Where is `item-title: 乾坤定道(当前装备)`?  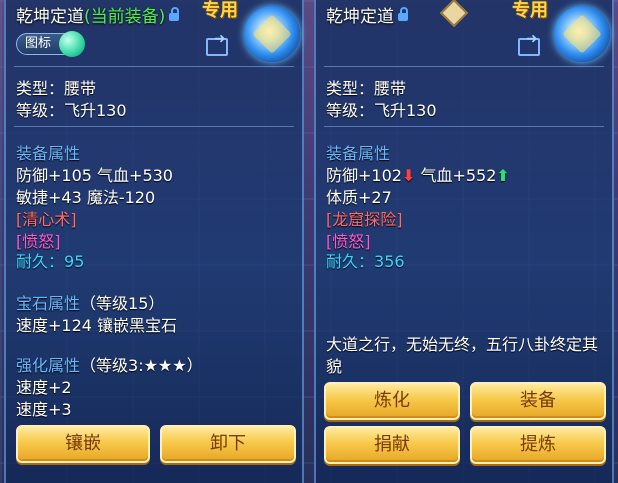
item-title: 乾坤定道(当前装备) is located at coordinates (98, 14).